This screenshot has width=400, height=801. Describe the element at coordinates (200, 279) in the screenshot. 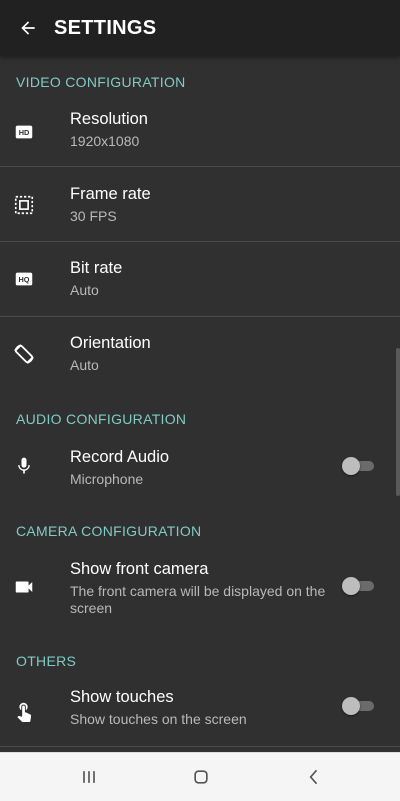

I see `setting-bit-rate: HQ Bit rate Auto` at that location.